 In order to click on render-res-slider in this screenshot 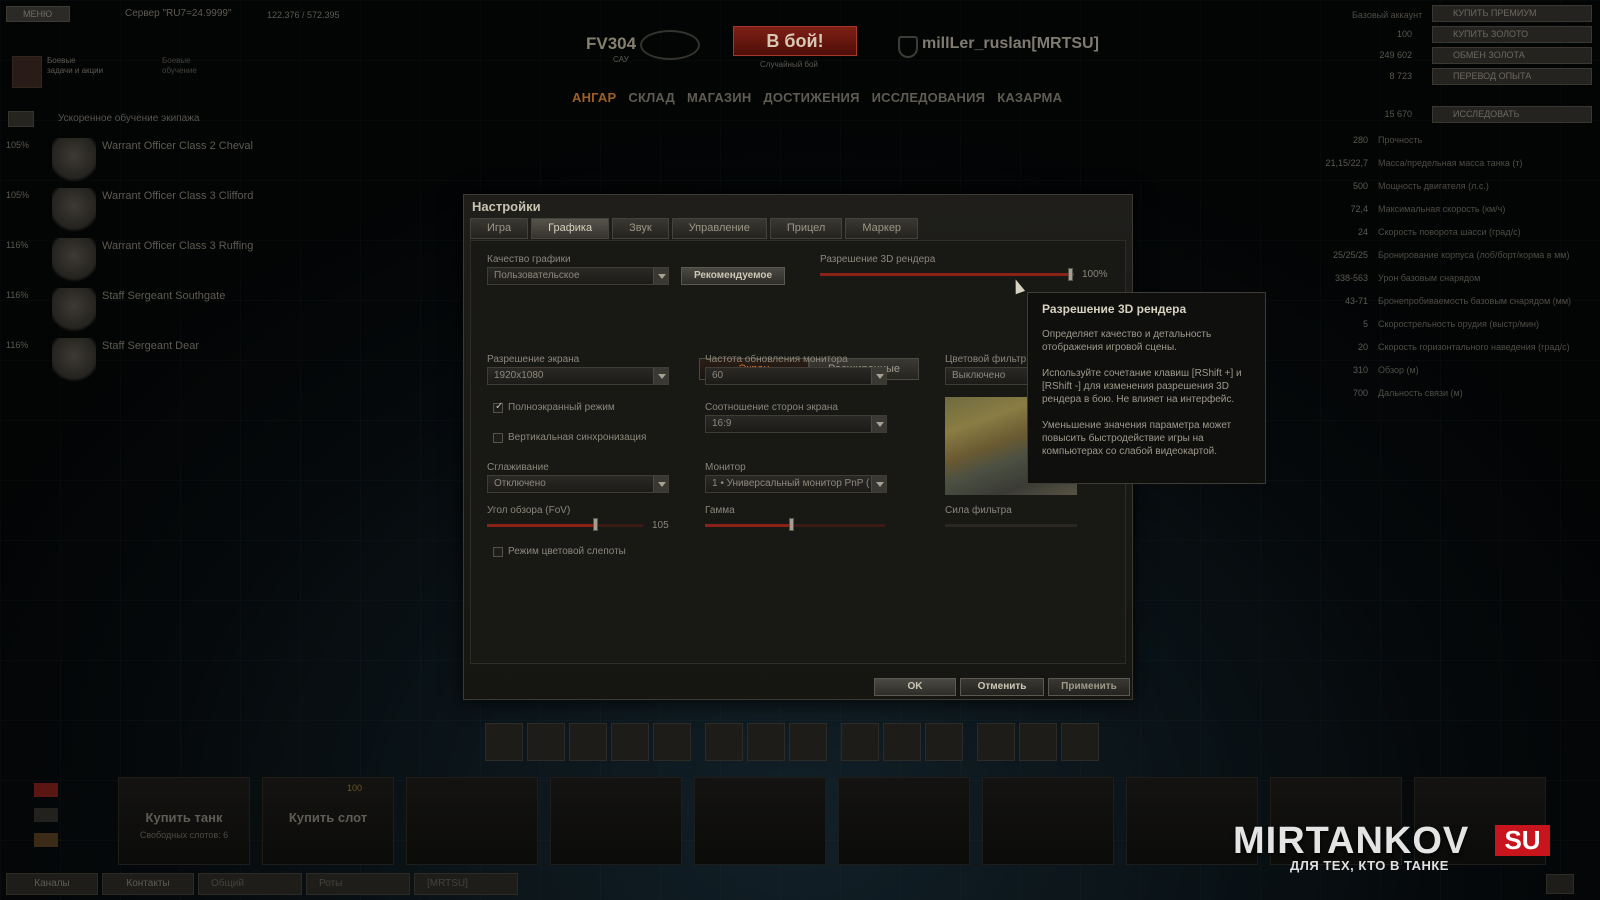, I will do `click(947, 274)`.